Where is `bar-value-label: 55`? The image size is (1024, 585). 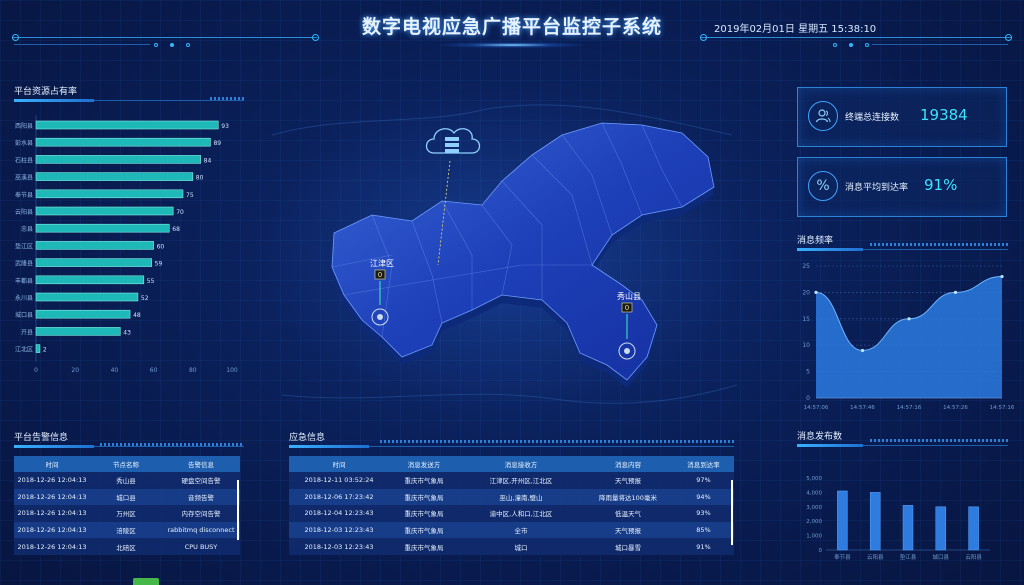
bar-value-label: 55 is located at coordinates (151, 281).